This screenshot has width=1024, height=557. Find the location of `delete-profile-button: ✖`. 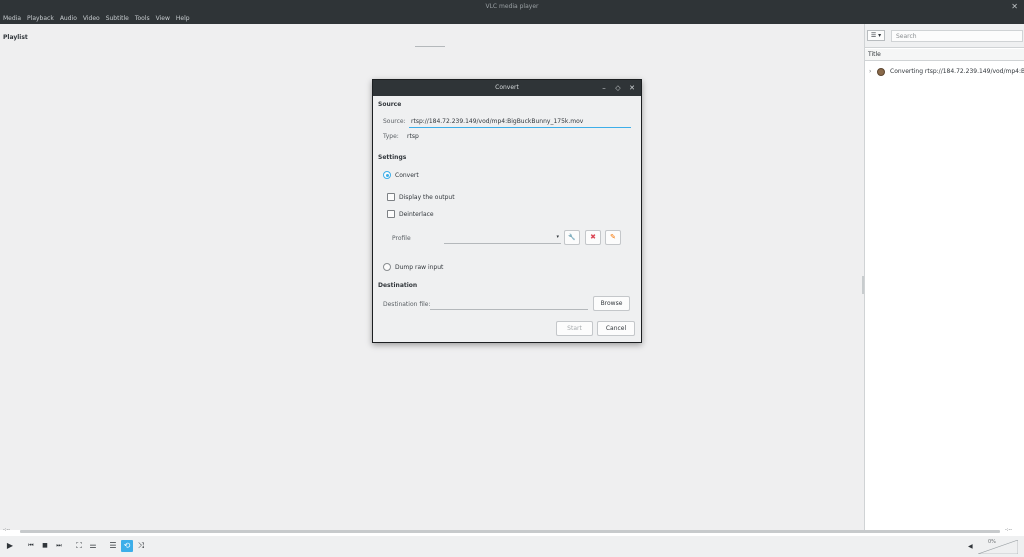

delete-profile-button: ✖ is located at coordinates (593, 237).